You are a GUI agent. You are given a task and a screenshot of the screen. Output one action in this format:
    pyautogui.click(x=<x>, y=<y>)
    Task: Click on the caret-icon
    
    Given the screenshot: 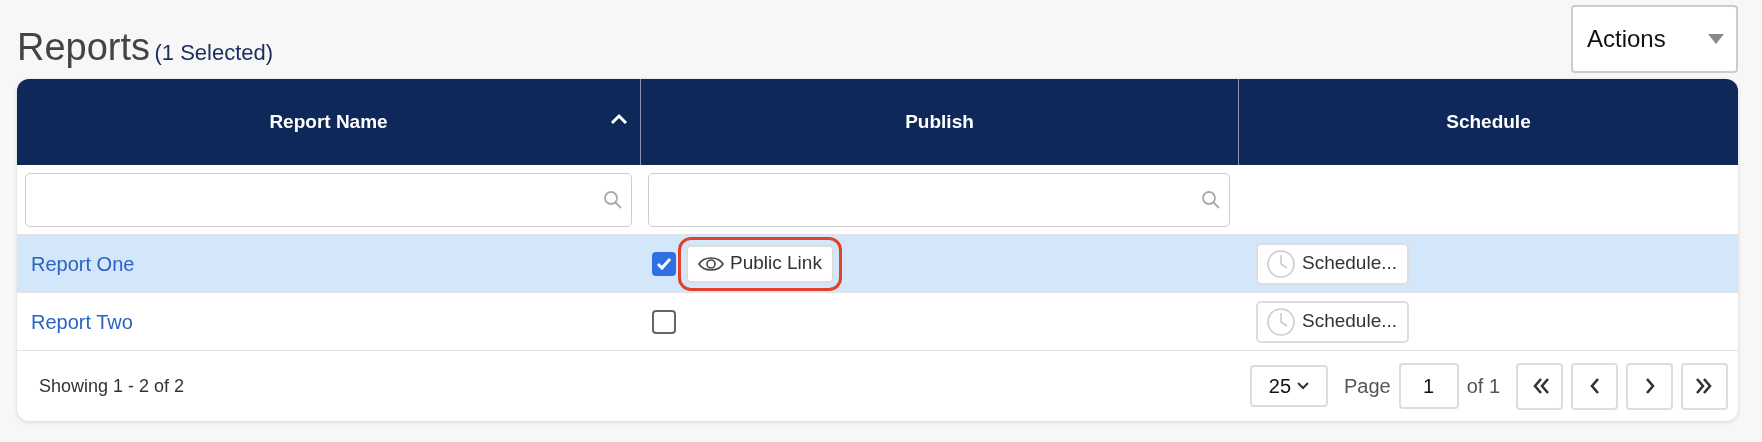 What is the action you would take?
    pyautogui.click(x=1716, y=39)
    